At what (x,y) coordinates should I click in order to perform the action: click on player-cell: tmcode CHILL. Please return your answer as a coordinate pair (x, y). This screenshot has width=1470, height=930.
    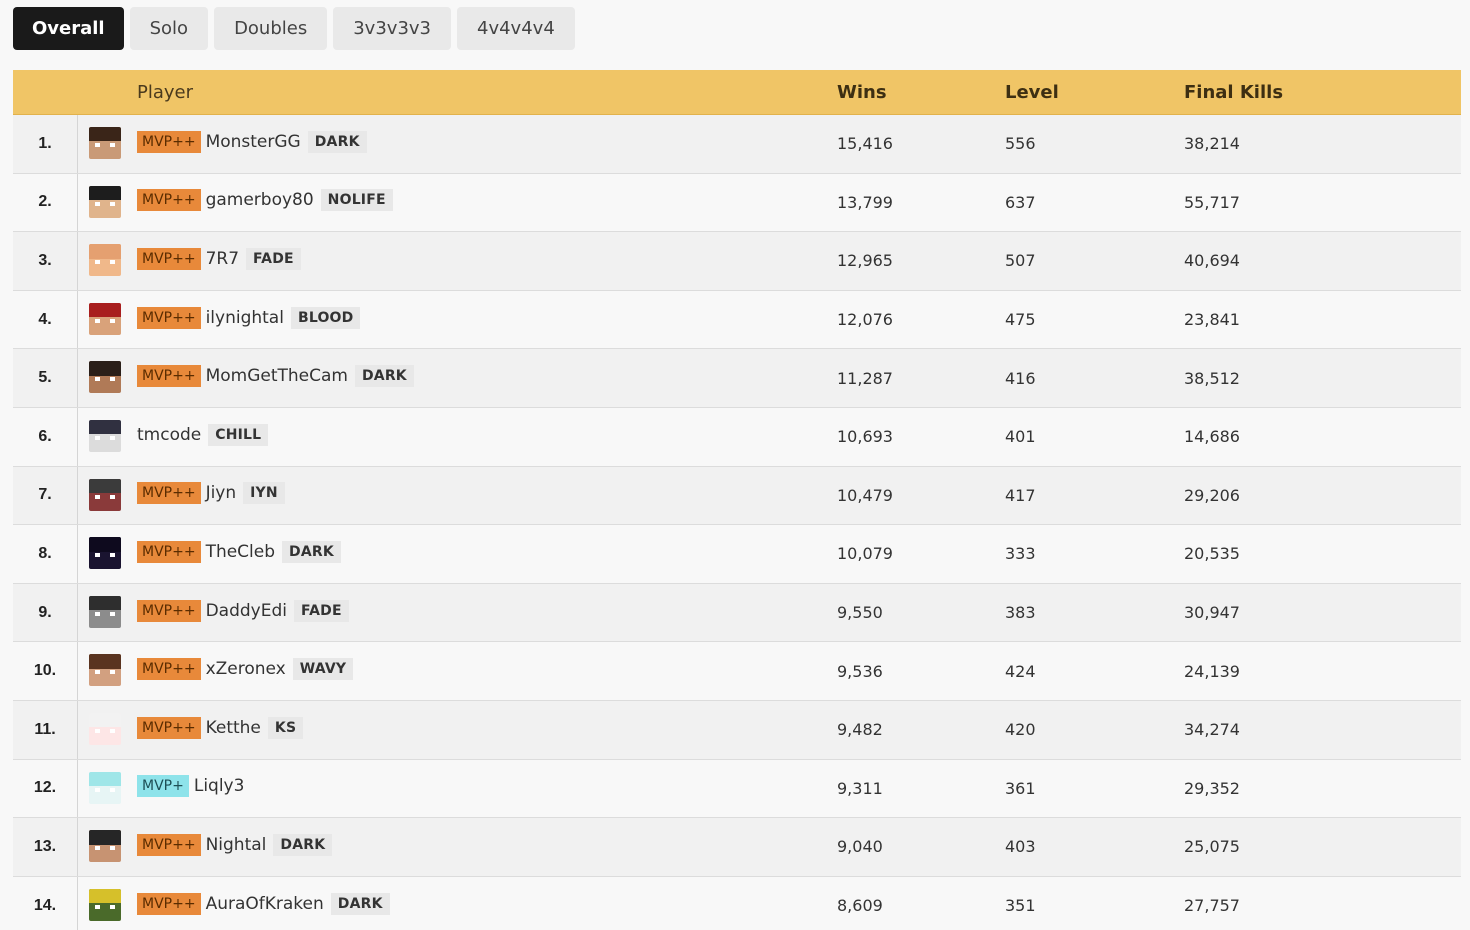
    Looking at the image, I should click on (203, 437).